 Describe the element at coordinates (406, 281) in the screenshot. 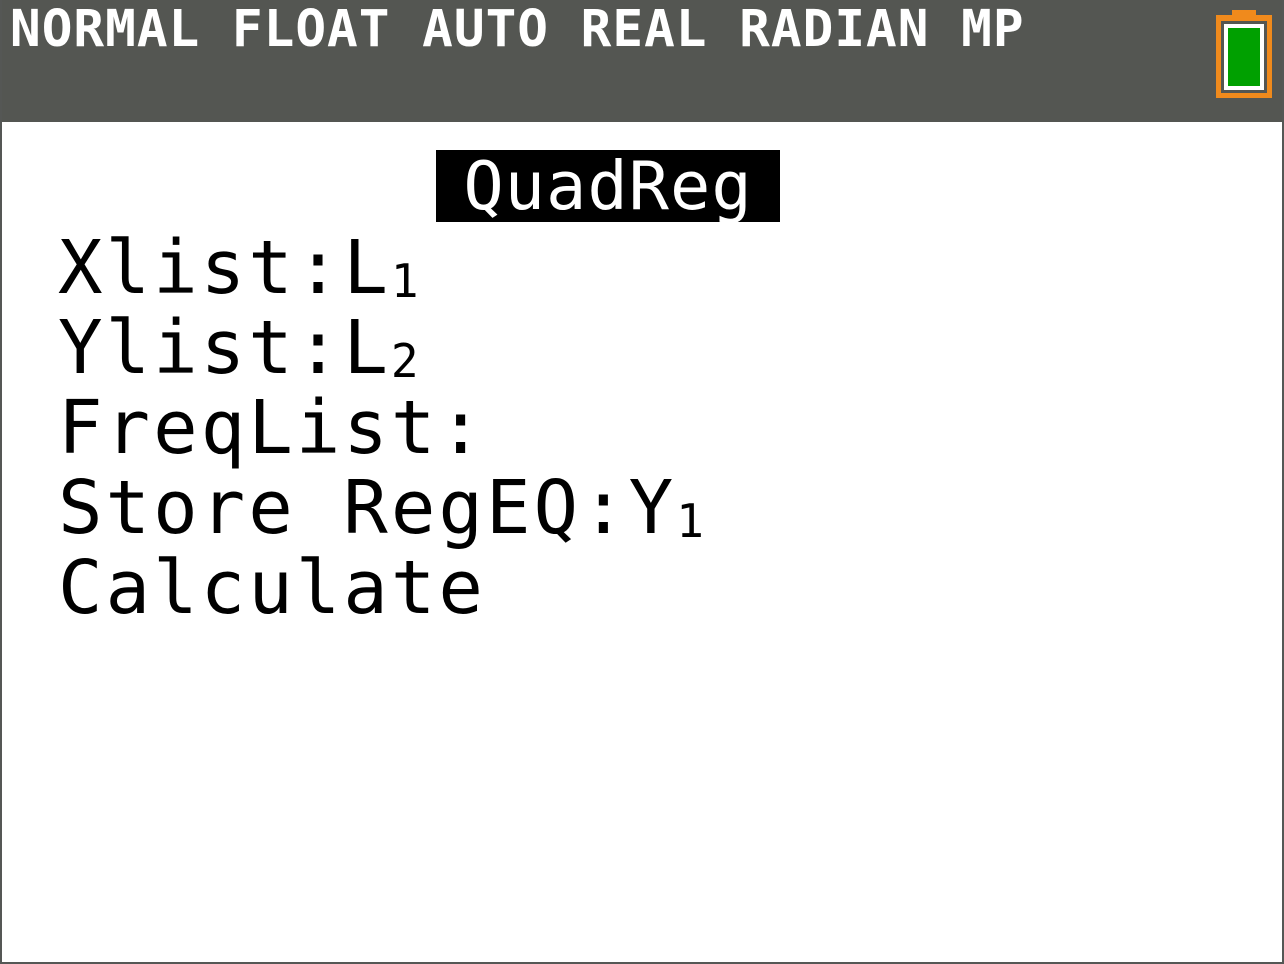

I see `xlist-value-subscript: 1` at that location.